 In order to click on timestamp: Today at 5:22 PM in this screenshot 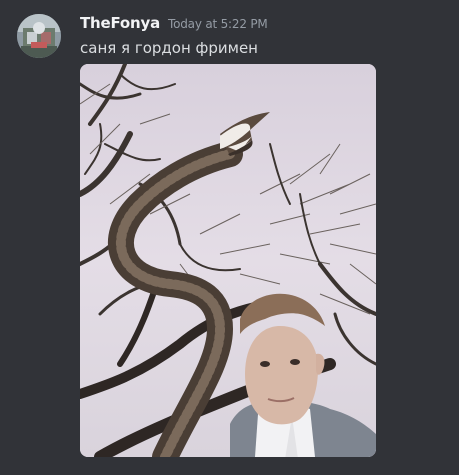, I will do `click(218, 24)`.